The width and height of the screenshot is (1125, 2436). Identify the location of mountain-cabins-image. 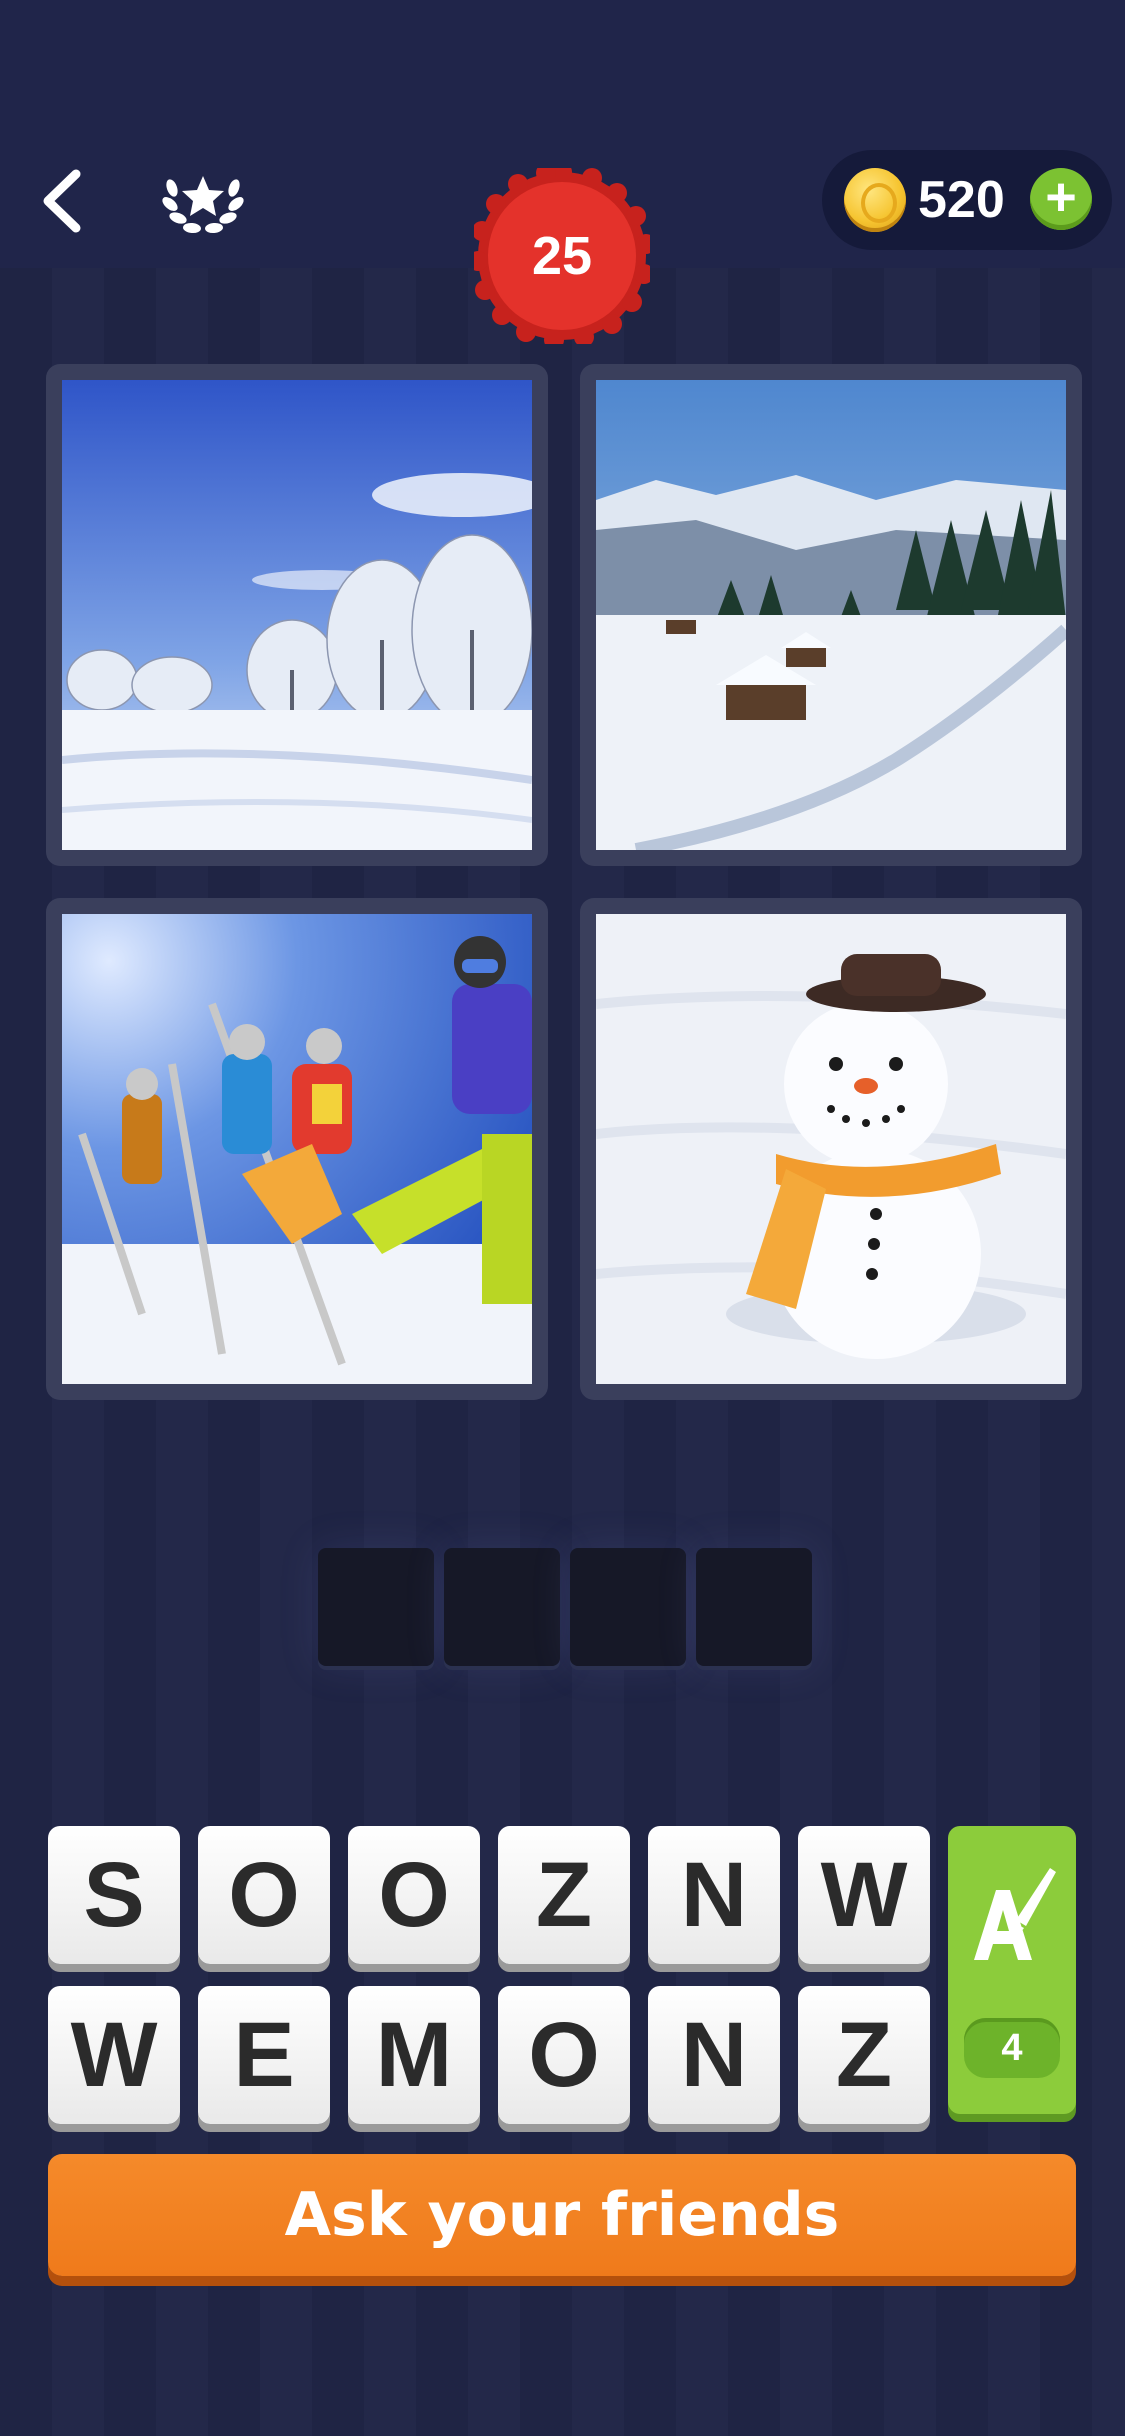
(831, 615).